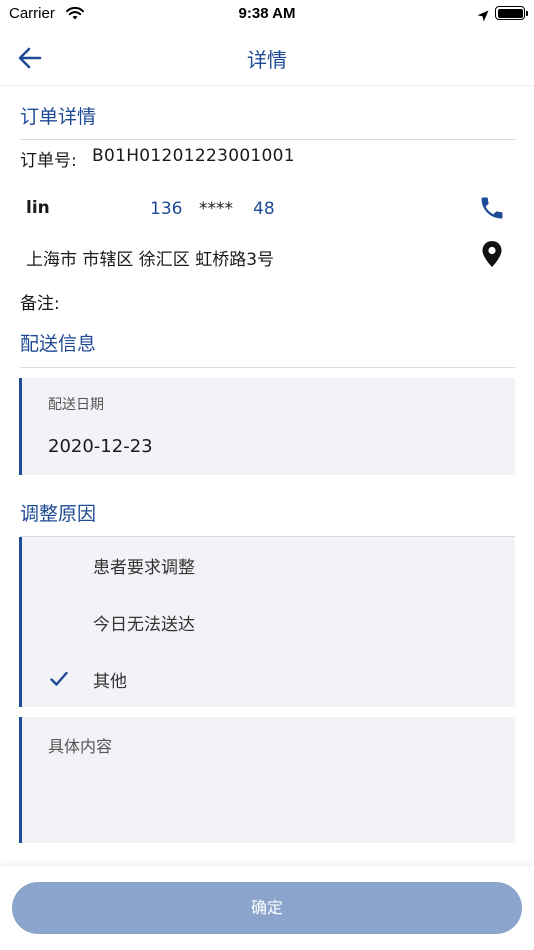 The width and height of the screenshot is (534, 950). What do you see at coordinates (492, 254) in the screenshot?
I see `map-pin-icon` at bounding box center [492, 254].